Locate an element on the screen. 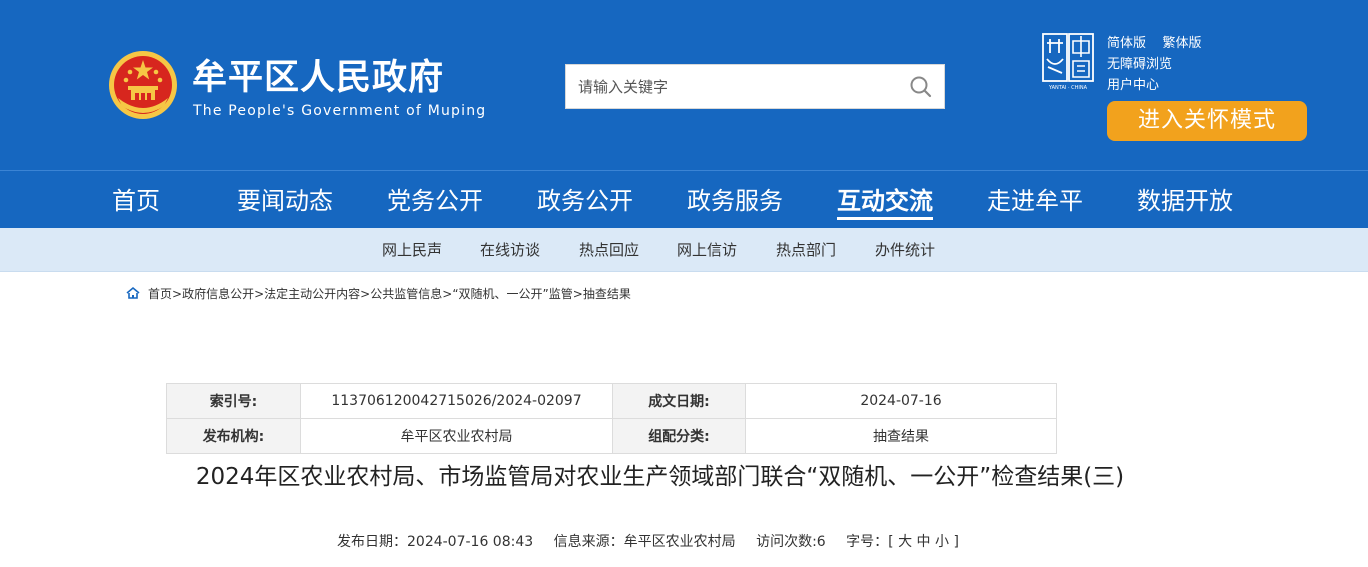  subnav-item-online-voice: 网上民声 is located at coordinates (412, 250).